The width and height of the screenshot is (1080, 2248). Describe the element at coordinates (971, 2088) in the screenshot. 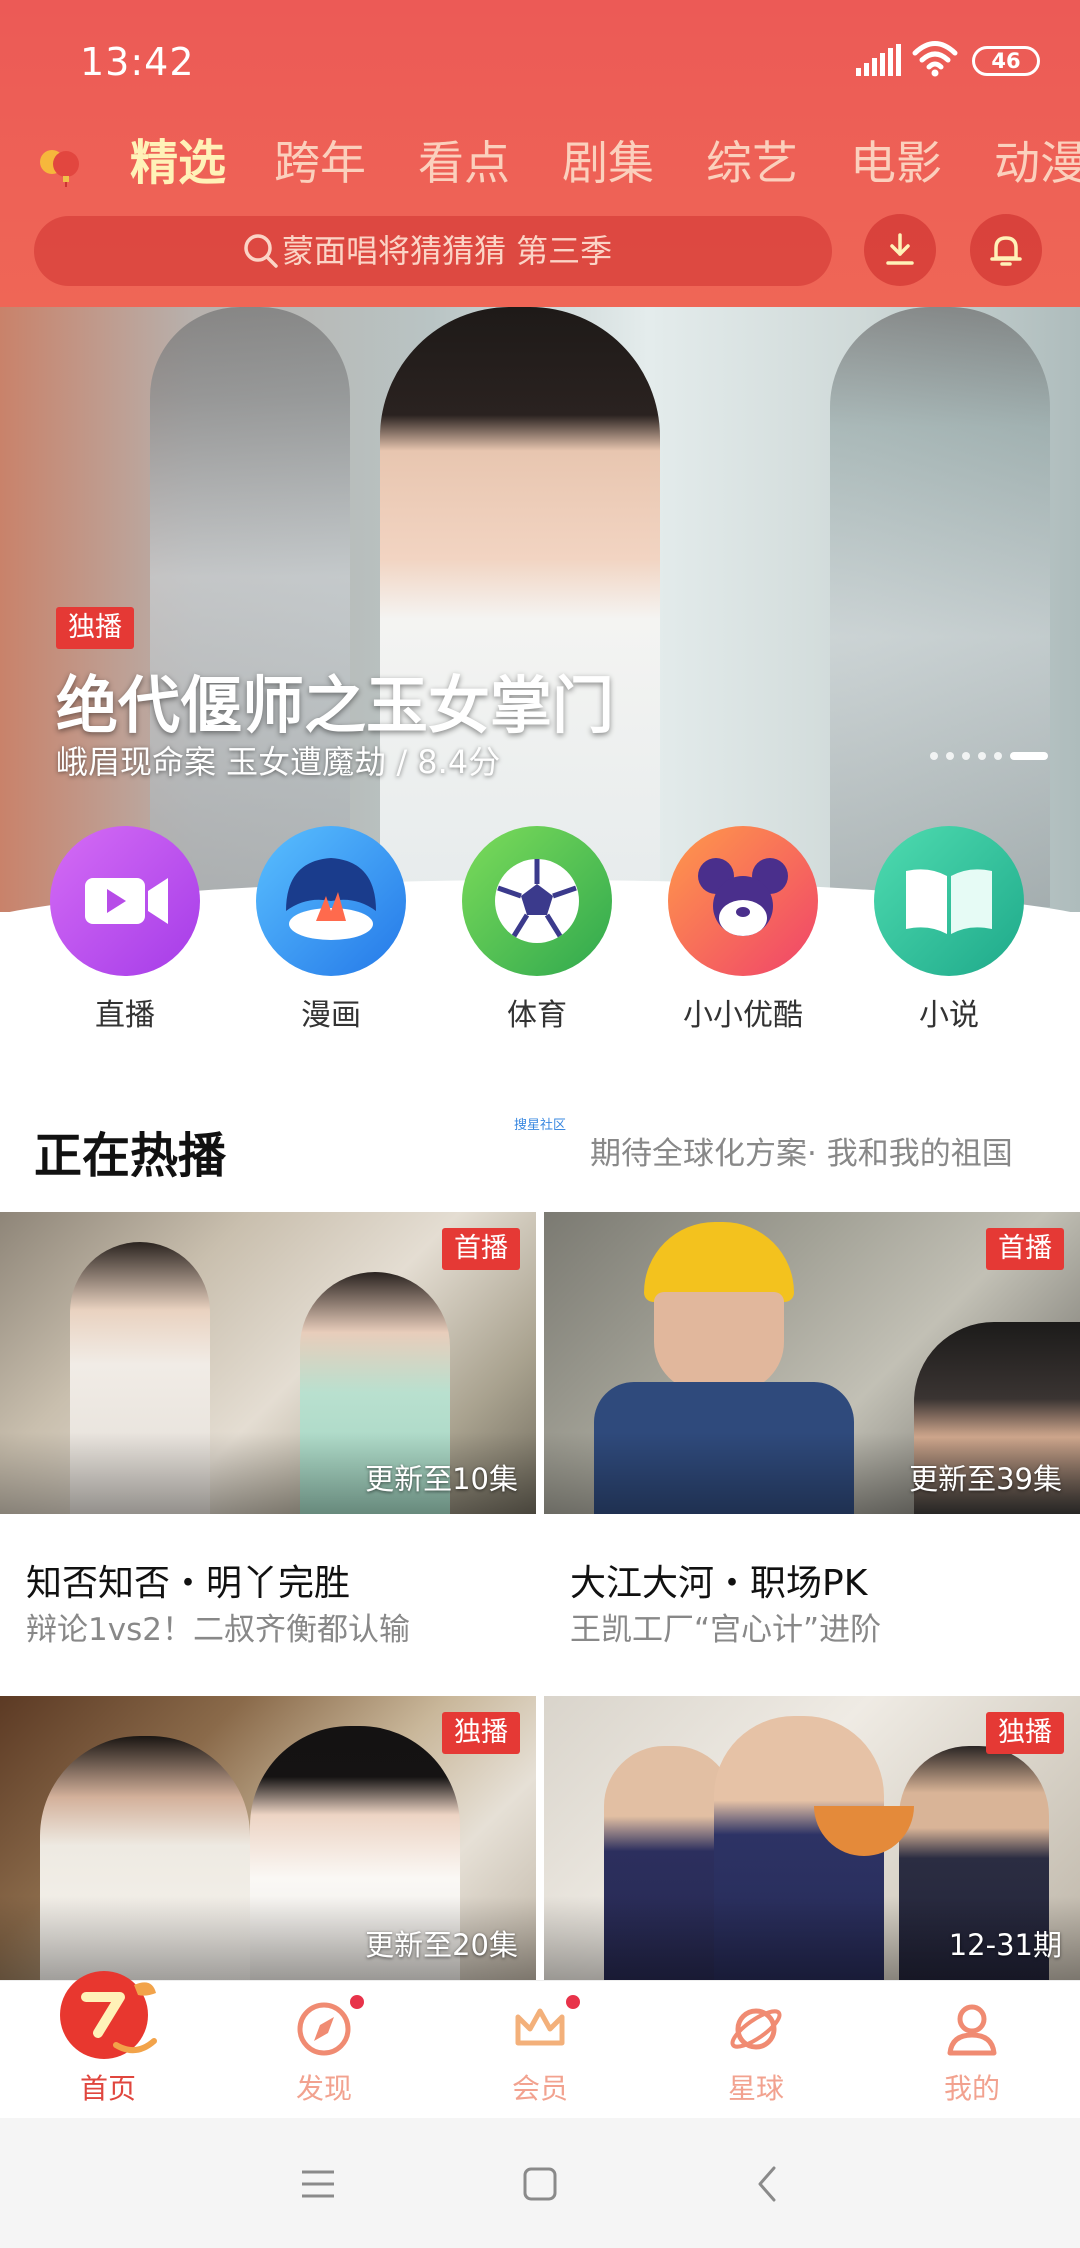

I see `nav-label: 我的` at that location.